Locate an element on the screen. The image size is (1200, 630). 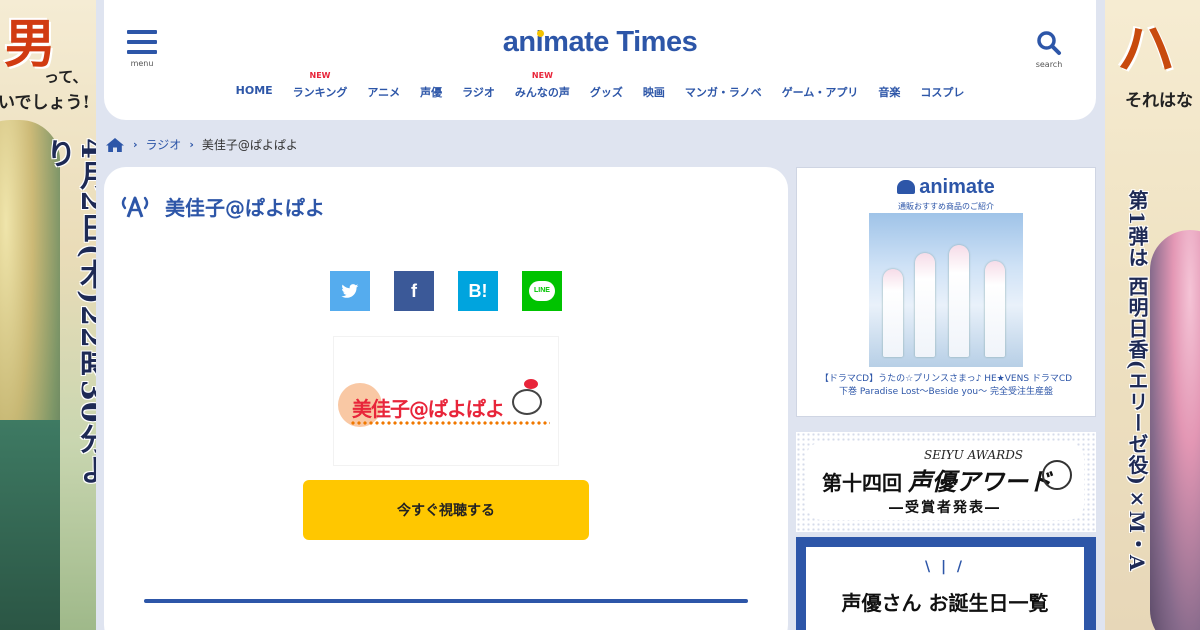
home-icon is located at coordinates (115, 145).